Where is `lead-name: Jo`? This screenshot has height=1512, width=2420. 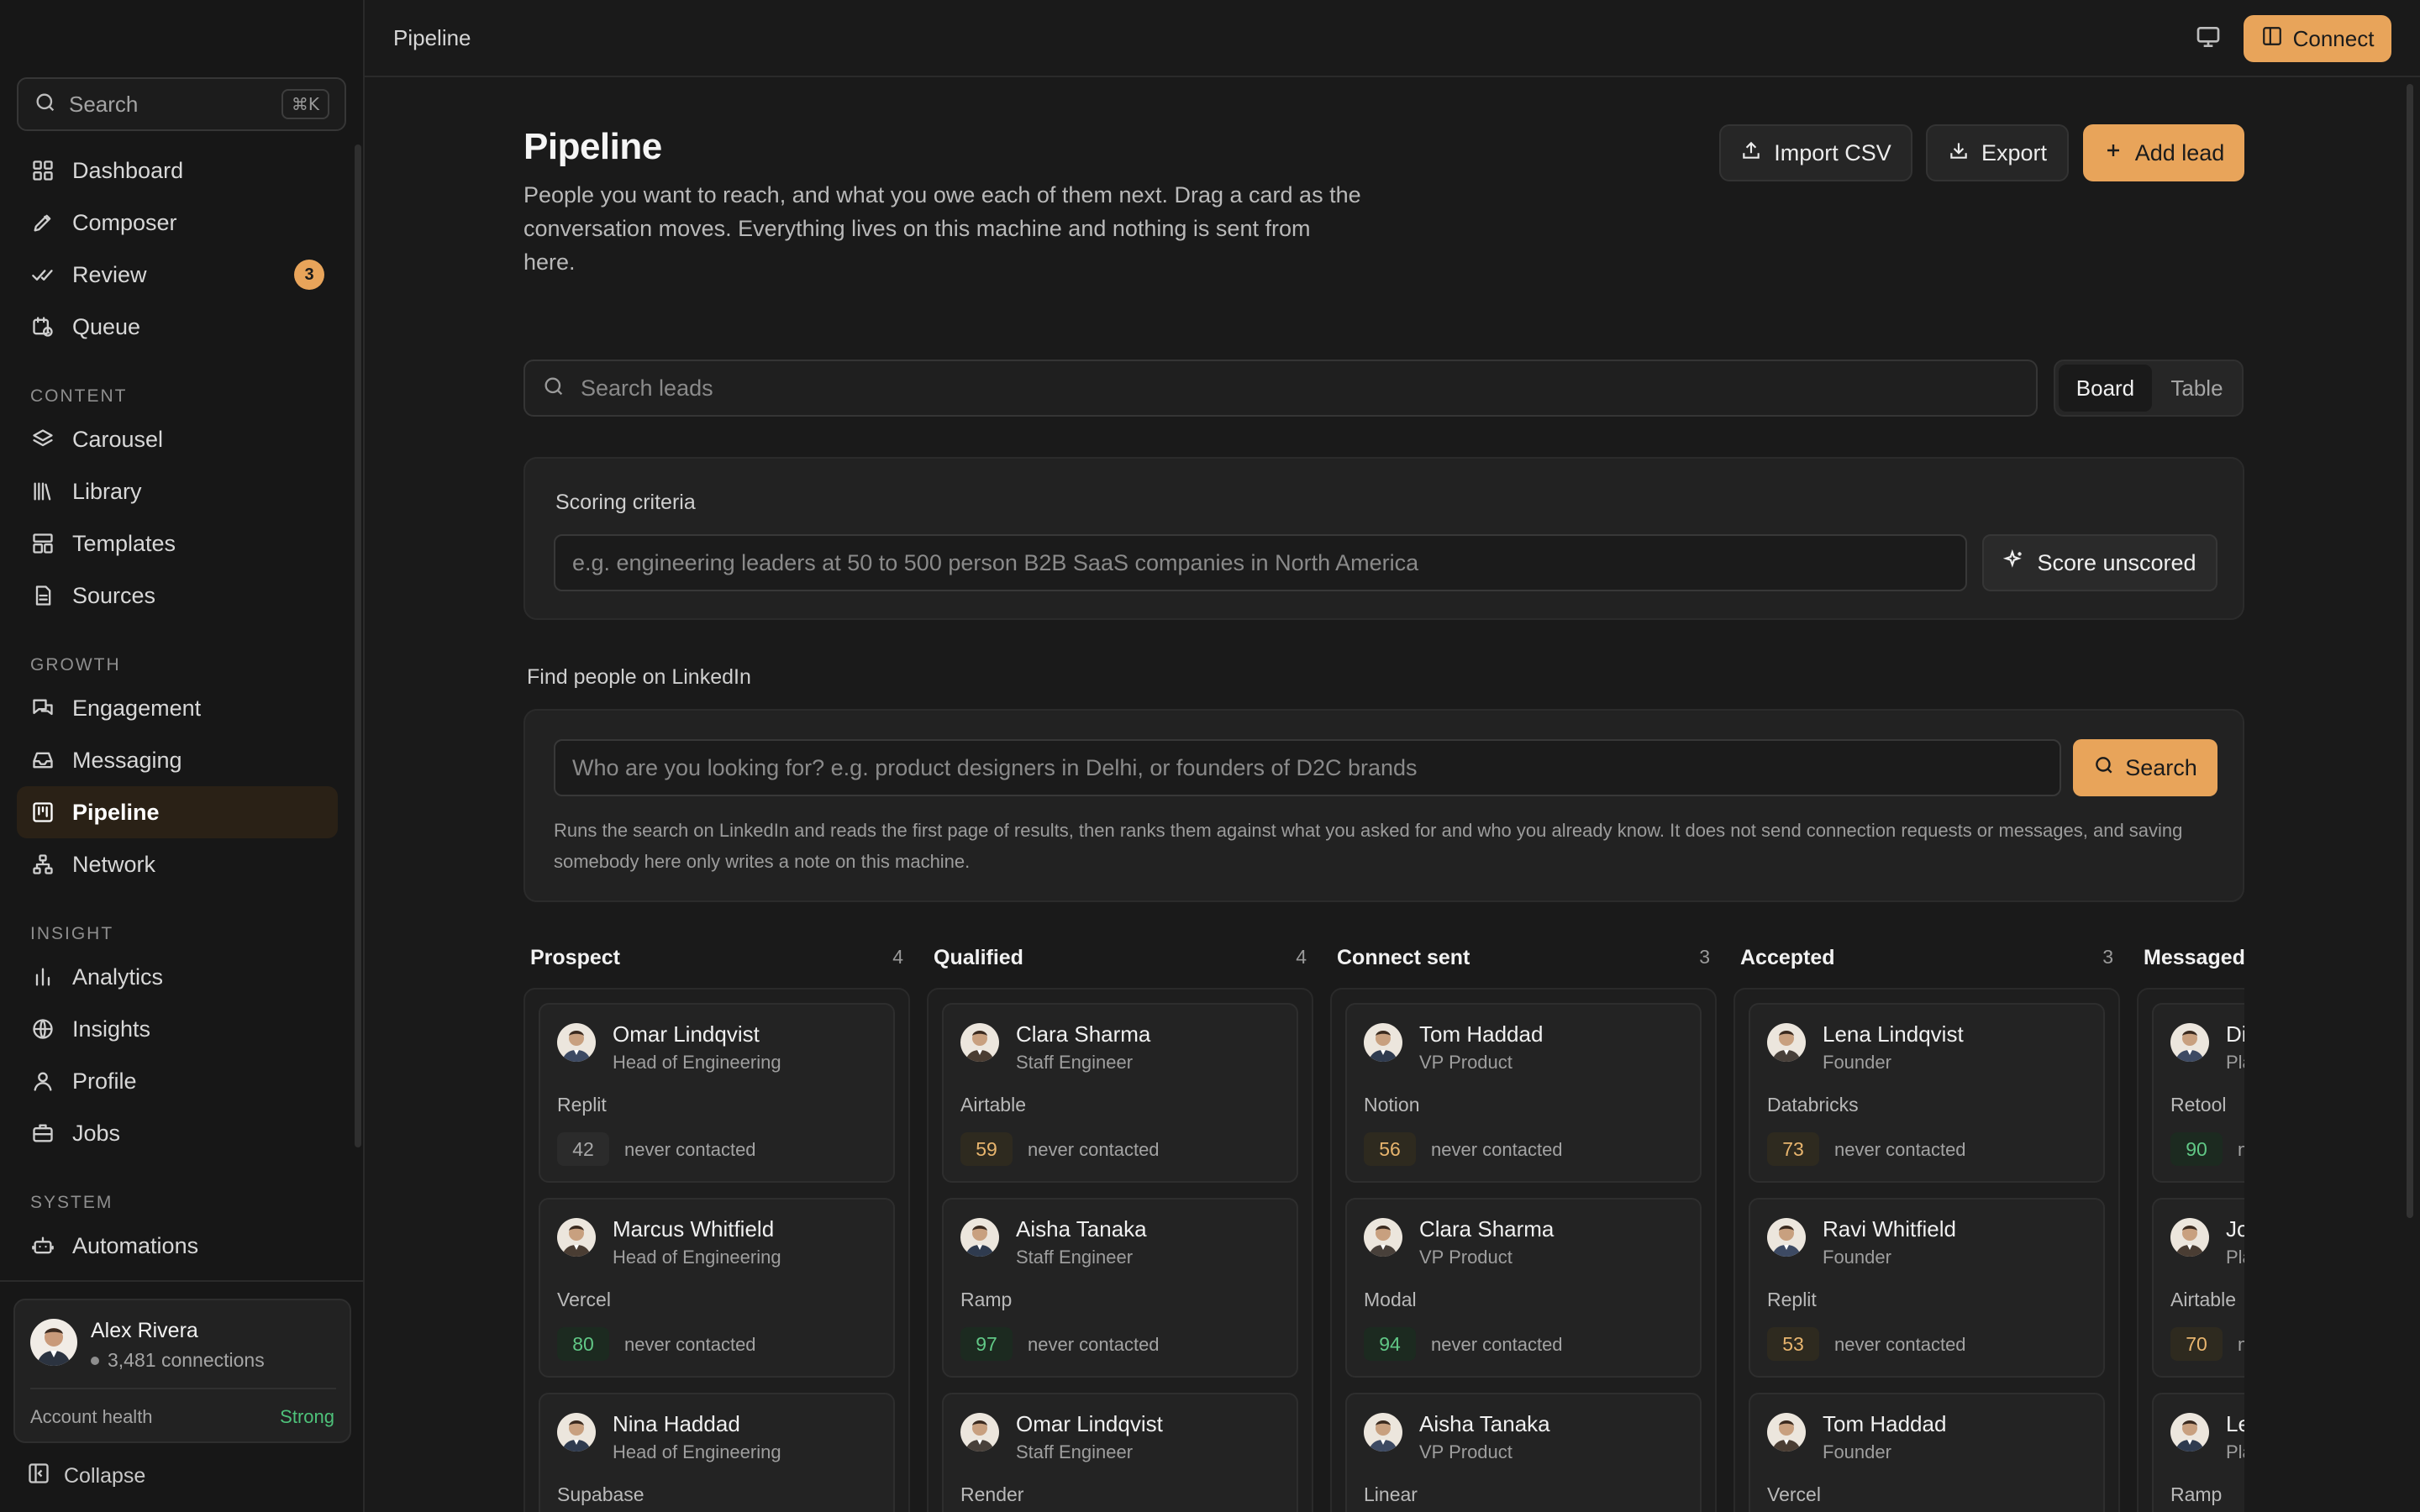 lead-name: Jo is located at coordinates (2235, 1229).